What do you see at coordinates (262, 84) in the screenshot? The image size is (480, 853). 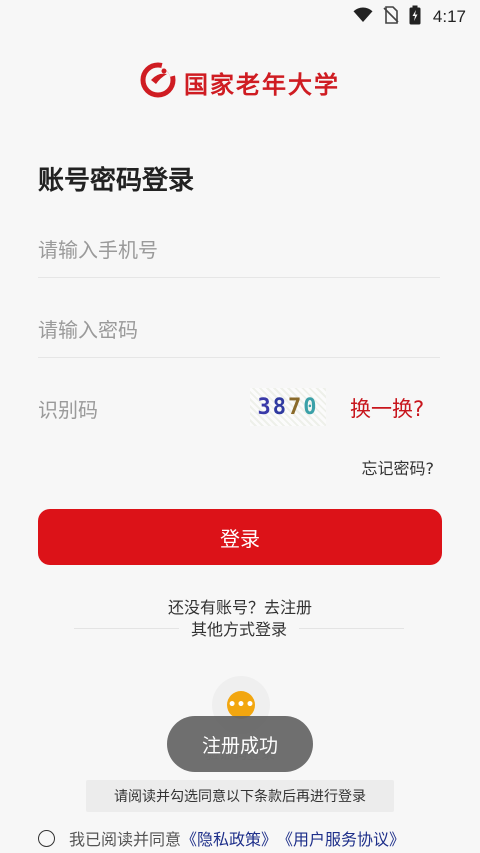 I see `logo-text: 国家老年大学` at bounding box center [262, 84].